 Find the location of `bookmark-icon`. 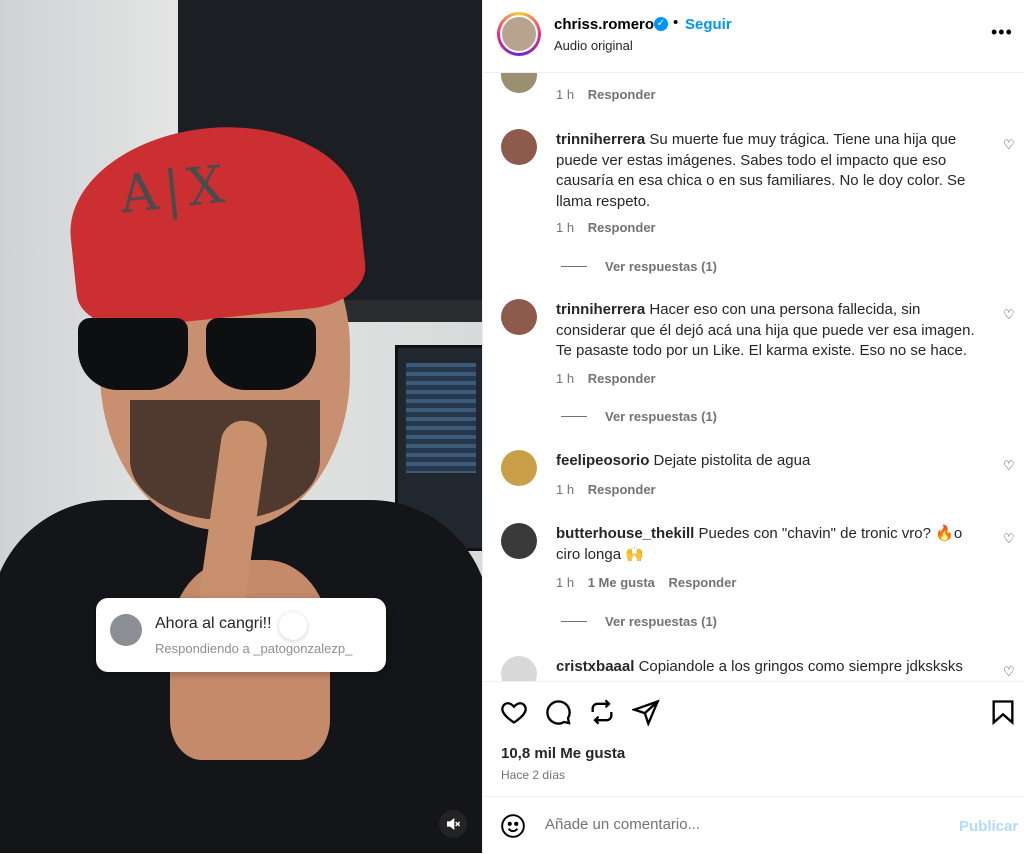

bookmark-icon is located at coordinates (1003, 712).